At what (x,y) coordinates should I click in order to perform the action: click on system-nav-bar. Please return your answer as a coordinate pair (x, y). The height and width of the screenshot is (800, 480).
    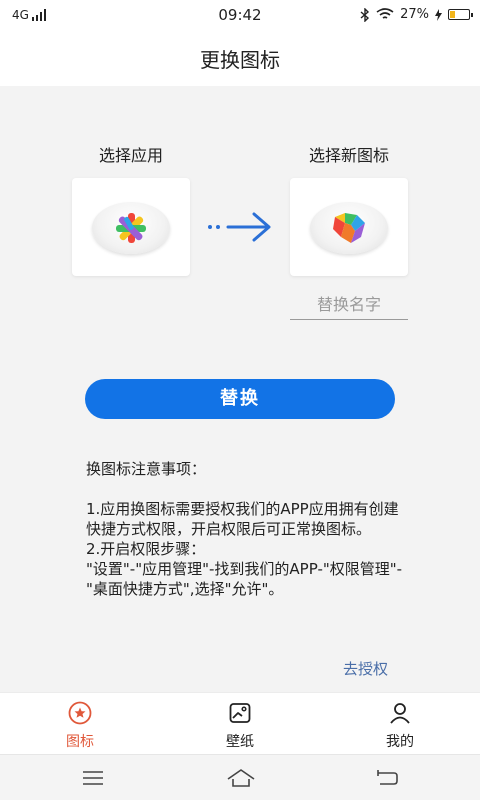
    Looking at the image, I should click on (240, 777).